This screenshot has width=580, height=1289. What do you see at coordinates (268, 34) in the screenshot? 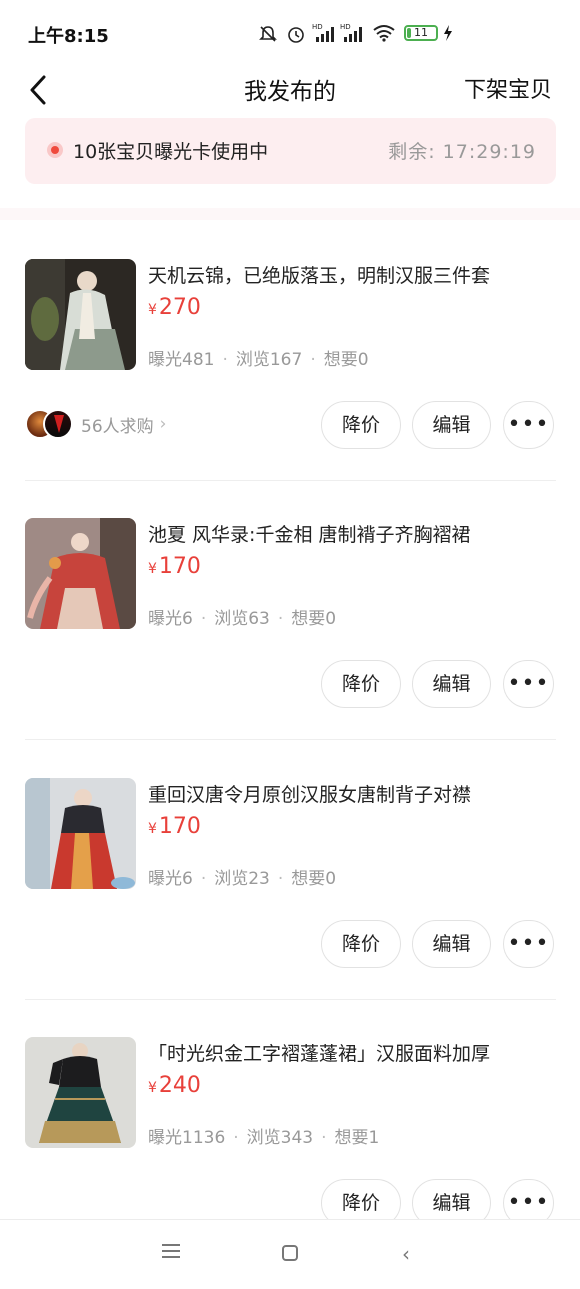
I see `mute-icon` at bounding box center [268, 34].